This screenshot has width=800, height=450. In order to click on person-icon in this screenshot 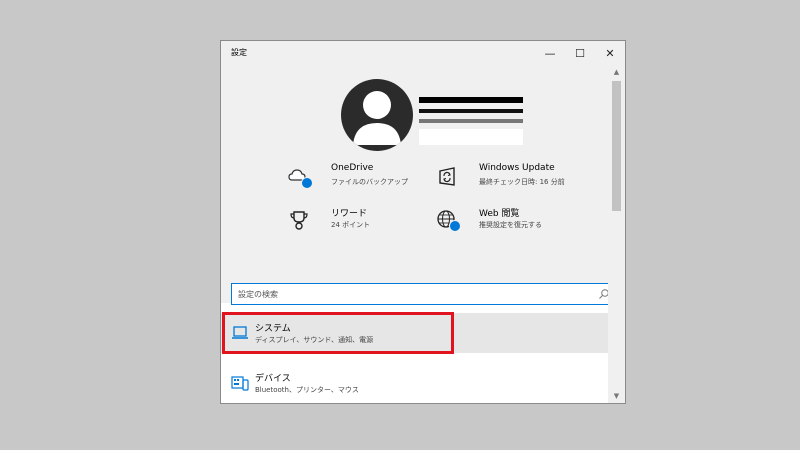, I will do `click(377, 118)`.